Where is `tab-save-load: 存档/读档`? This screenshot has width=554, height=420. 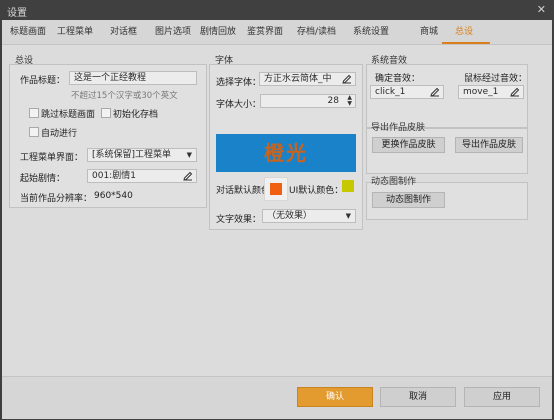 tab-save-load: 存档/读档 is located at coordinates (316, 32).